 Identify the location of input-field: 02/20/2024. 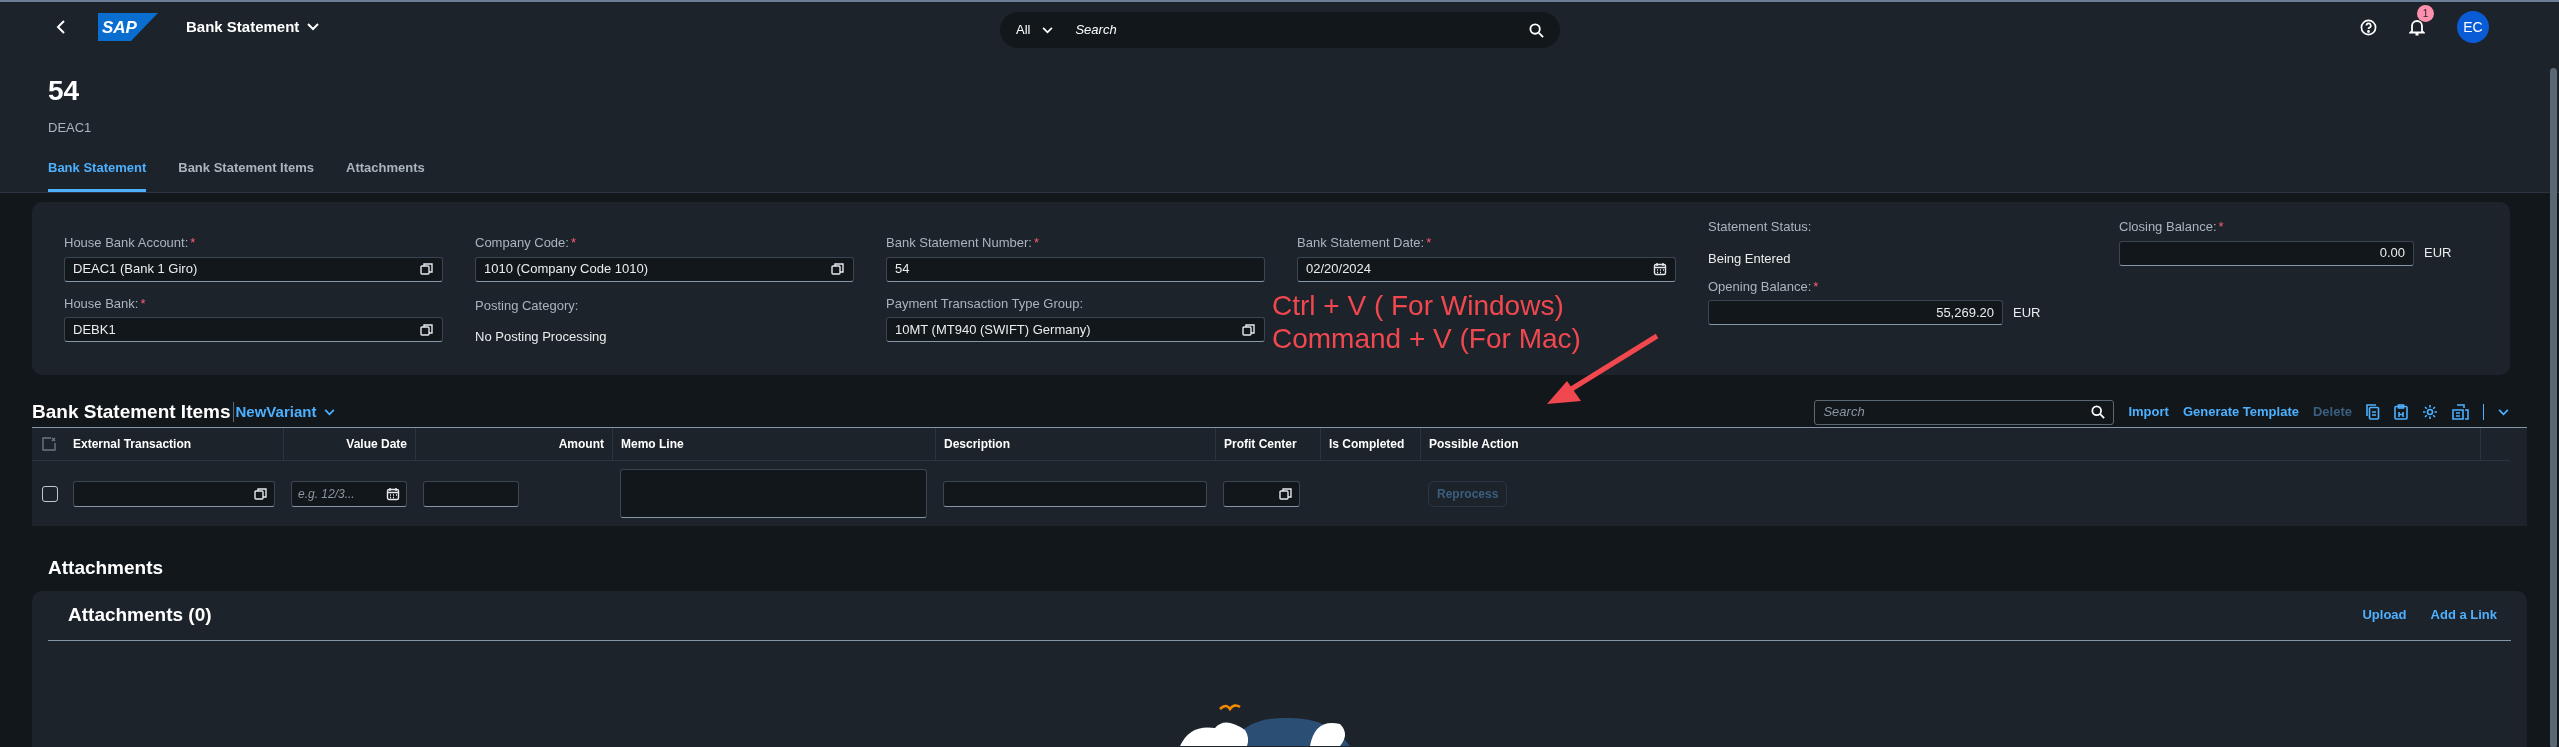
(1486, 269).